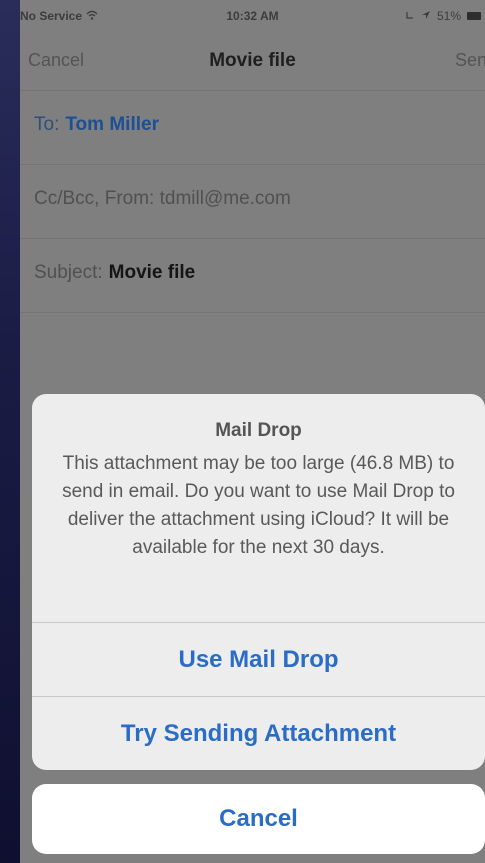 Image resolution: width=485 pixels, height=863 pixels. I want to click on to-field-content: To: Tom Miller, so click(96, 125).